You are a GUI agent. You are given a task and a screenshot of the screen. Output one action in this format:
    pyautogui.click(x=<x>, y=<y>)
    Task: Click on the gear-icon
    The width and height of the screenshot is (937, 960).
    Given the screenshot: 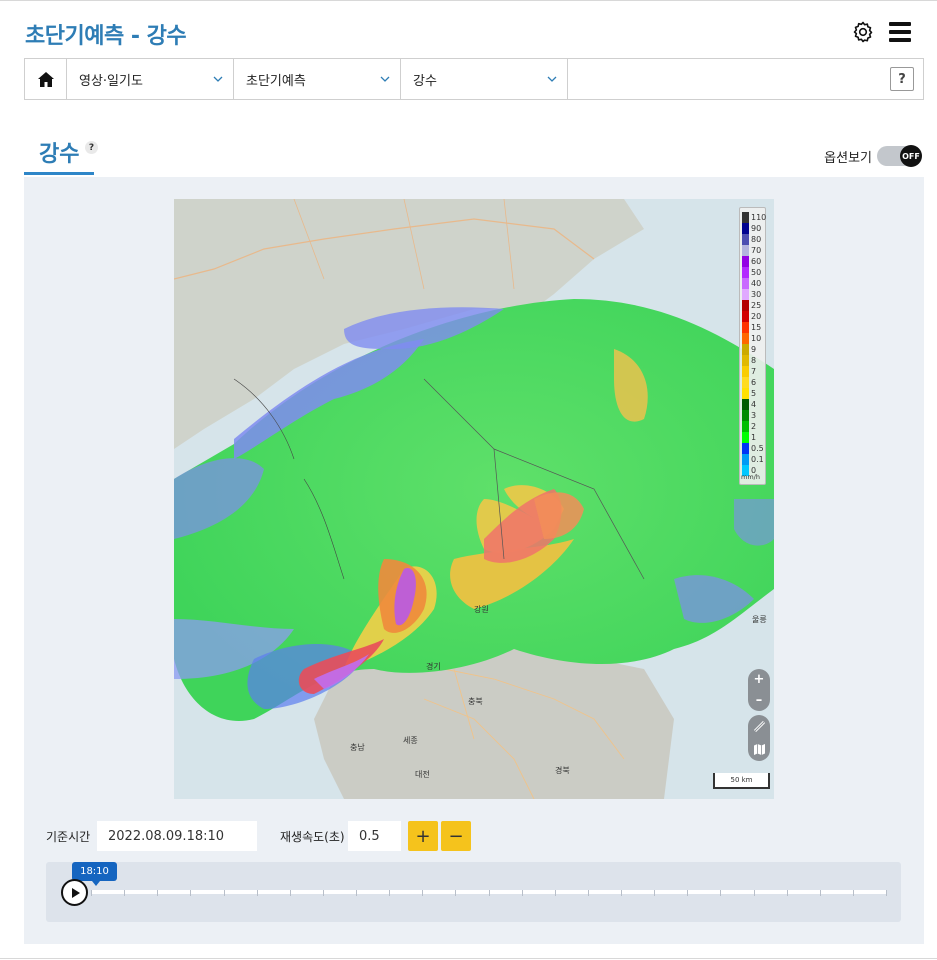 What is the action you would take?
    pyautogui.click(x=863, y=32)
    